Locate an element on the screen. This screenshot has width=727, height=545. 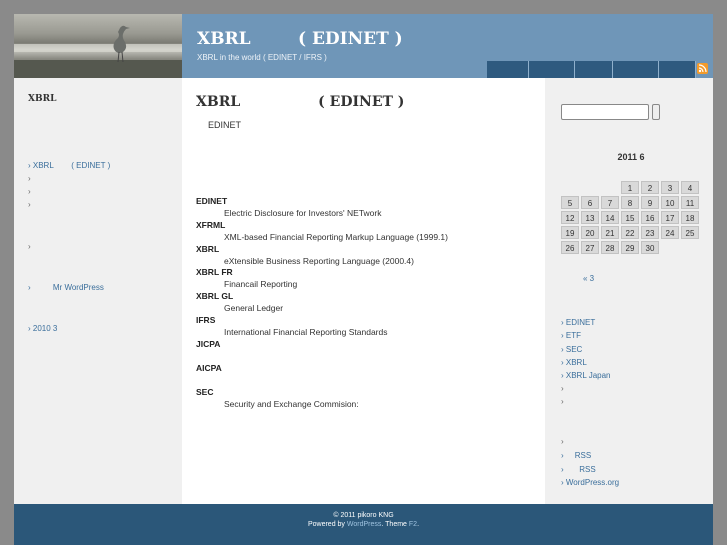
meta-link: › WordPress.org is located at coordinates (590, 482).